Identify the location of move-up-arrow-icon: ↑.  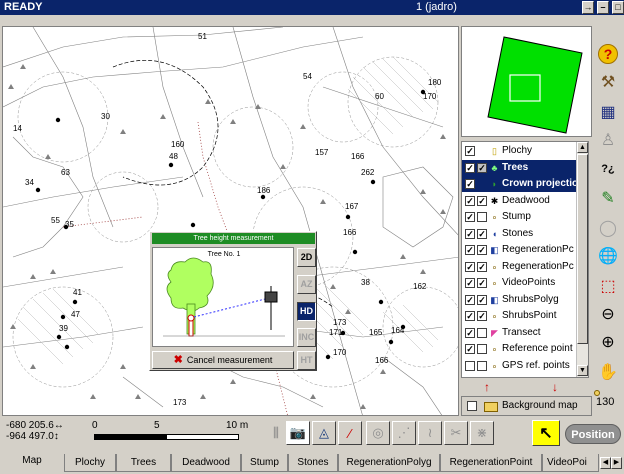
(487, 387).